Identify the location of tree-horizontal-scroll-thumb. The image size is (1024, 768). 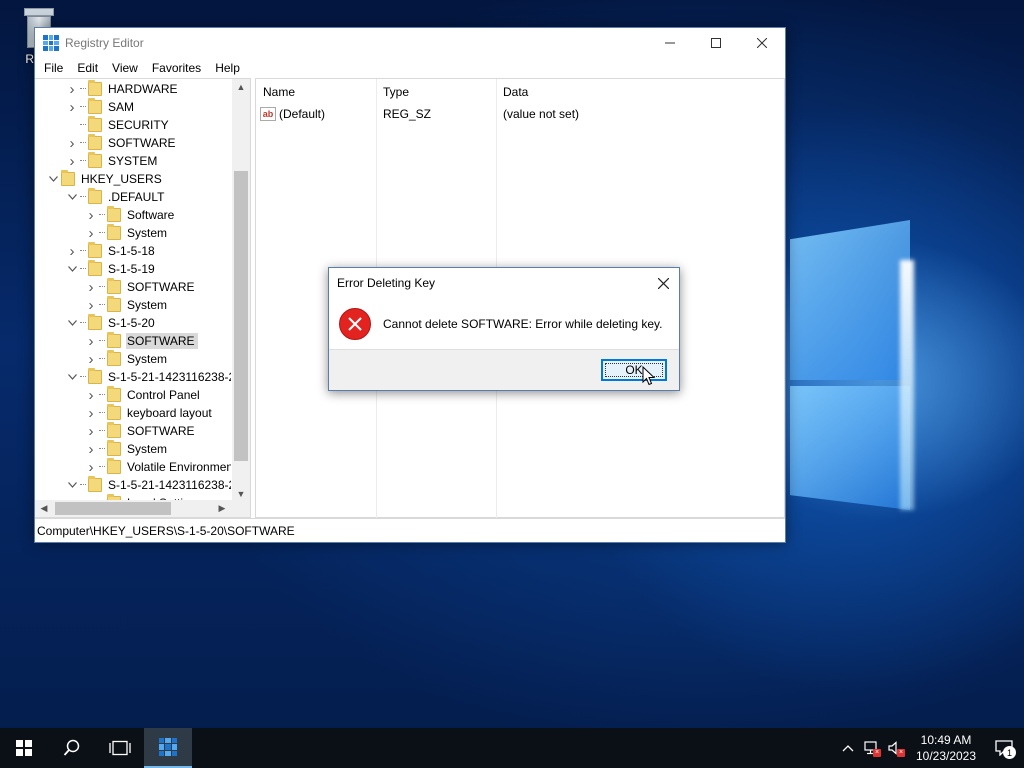
(113, 508).